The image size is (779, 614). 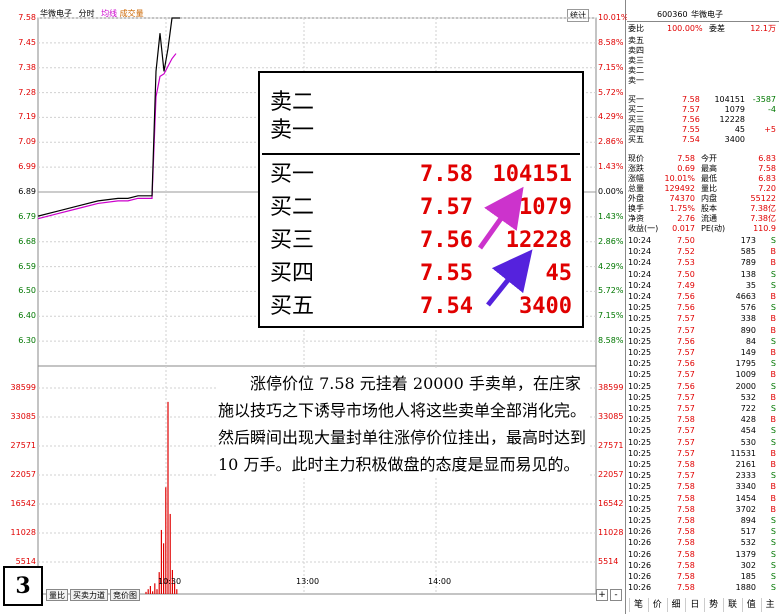 What do you see at coordinates (703, 532) in the screenshot?
I see `tick-row: 10:26 7.58 517 S` at bounding box center [703, 532].